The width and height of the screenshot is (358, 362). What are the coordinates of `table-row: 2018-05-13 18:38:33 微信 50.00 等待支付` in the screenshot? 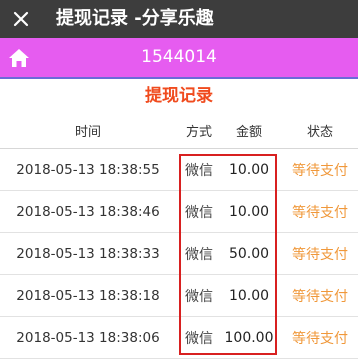 It's located at (179, 254).